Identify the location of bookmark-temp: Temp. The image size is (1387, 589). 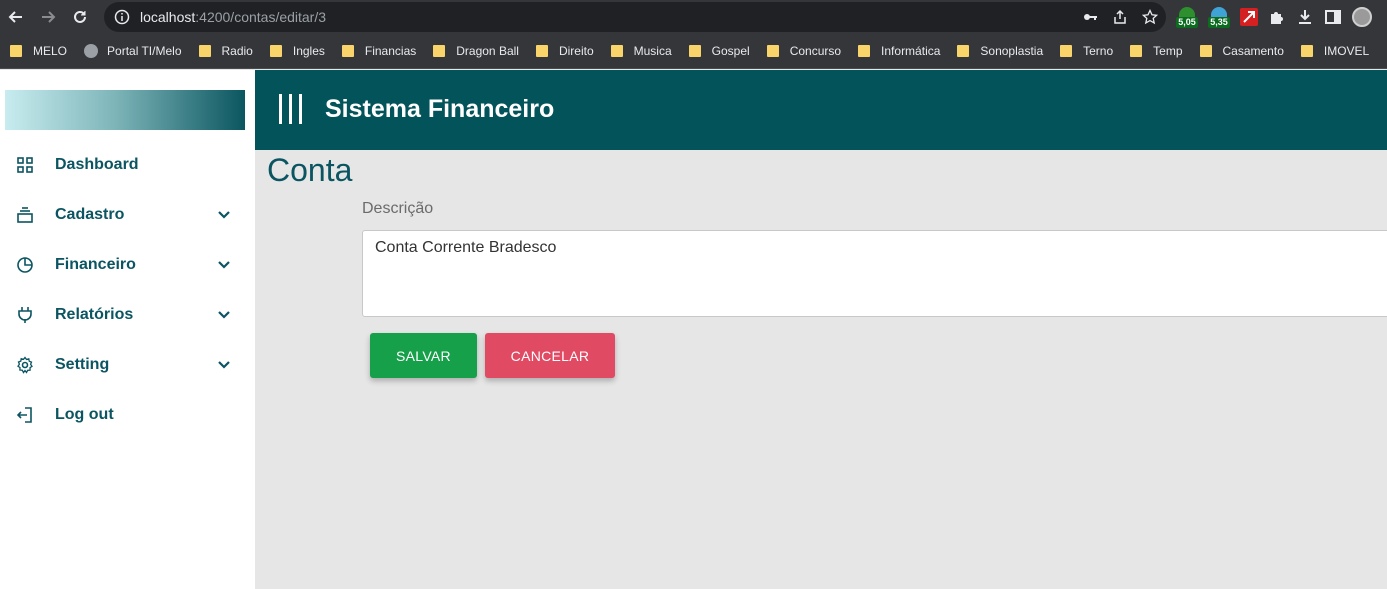
(1156, 51).